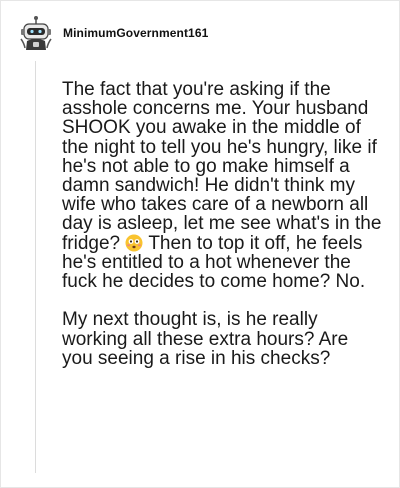  I want to click on username: MinimumGovernment161, so click(135, 33).